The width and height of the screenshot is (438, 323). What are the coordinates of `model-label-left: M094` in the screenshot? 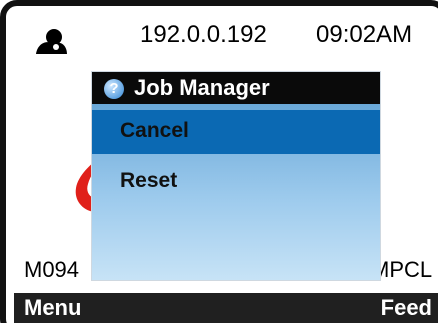 It's located at (52, 269).